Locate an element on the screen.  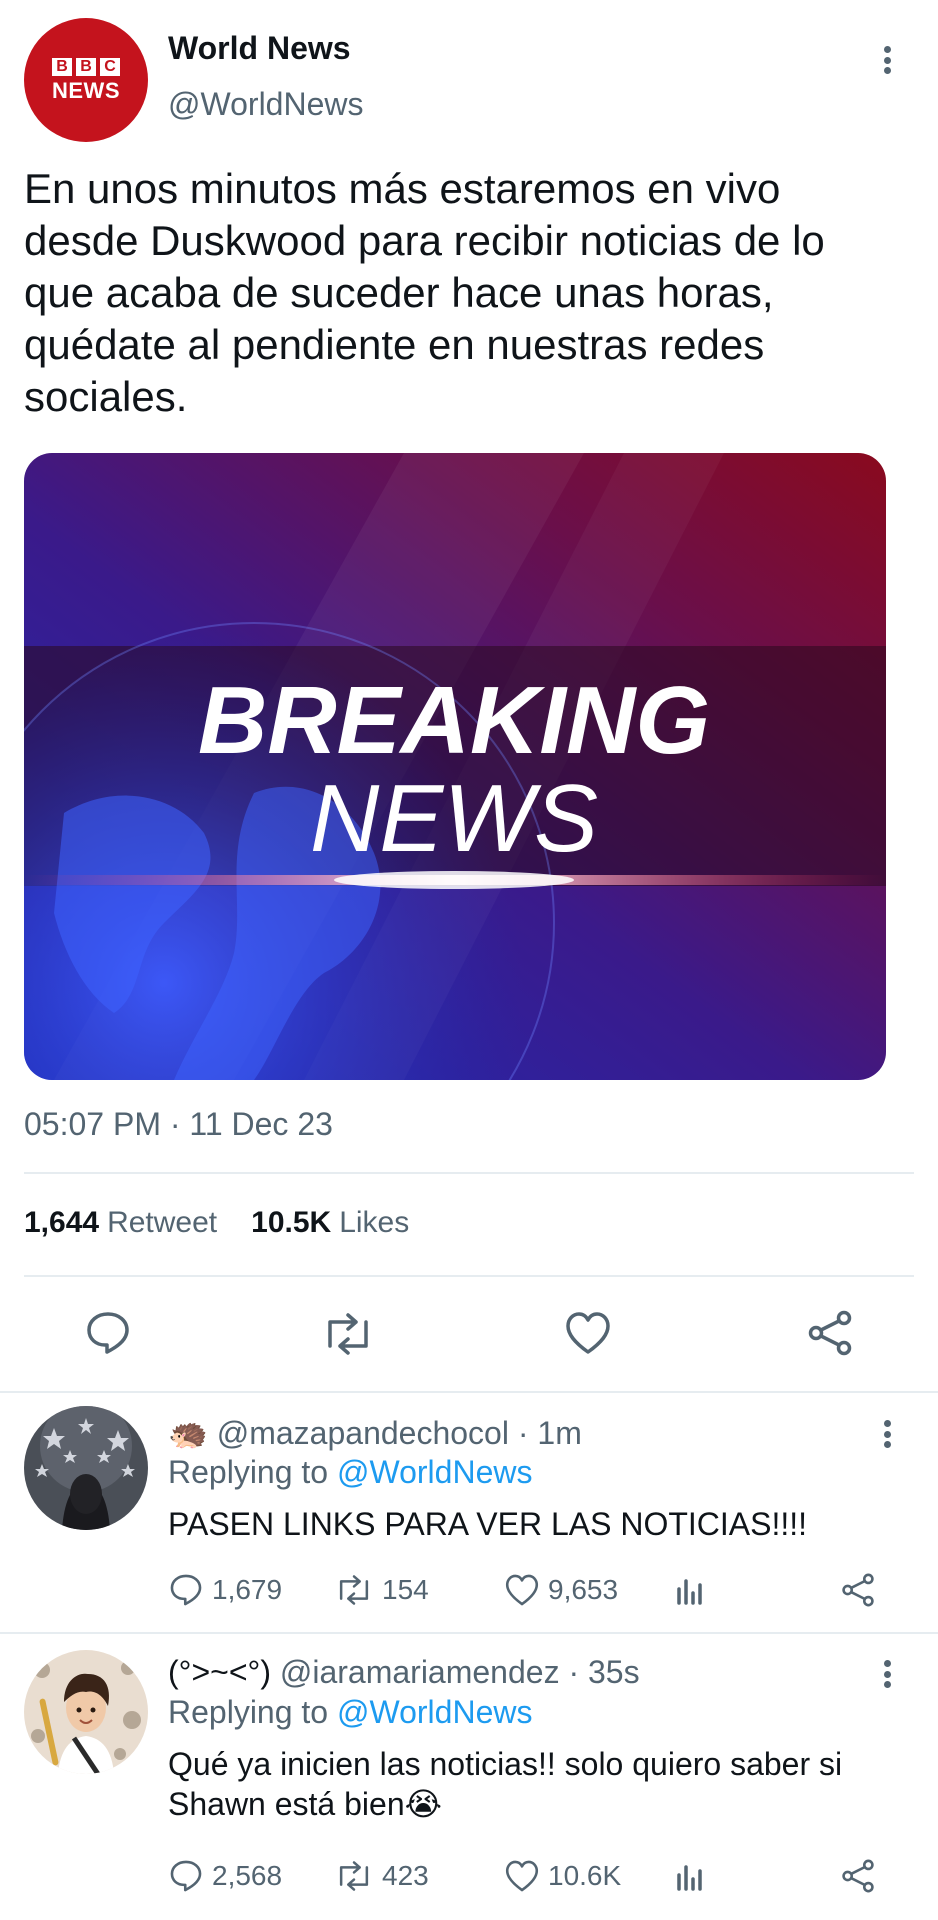
reply-retweet-button: 423 is located at coordinates (381, 1876).